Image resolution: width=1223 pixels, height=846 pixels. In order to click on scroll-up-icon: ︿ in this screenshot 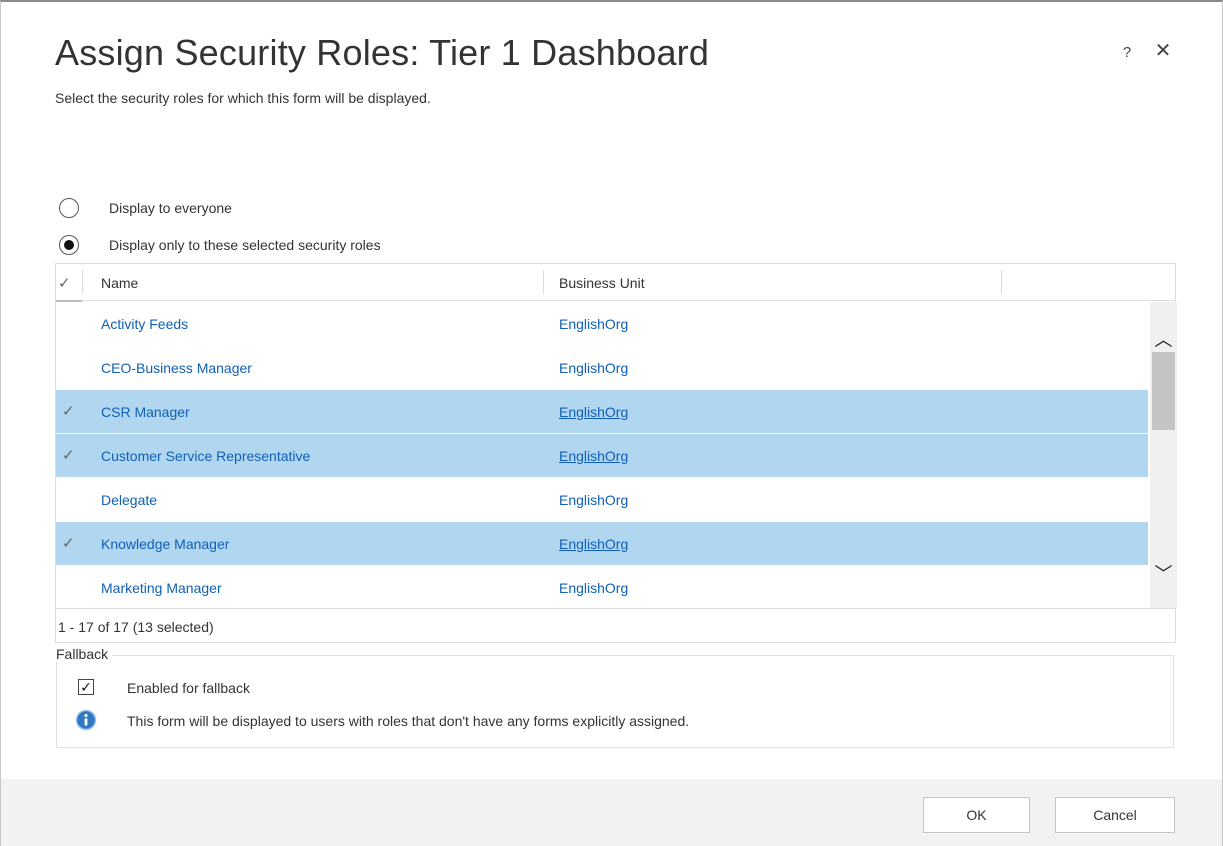, I will do `click(1163, 338)`.